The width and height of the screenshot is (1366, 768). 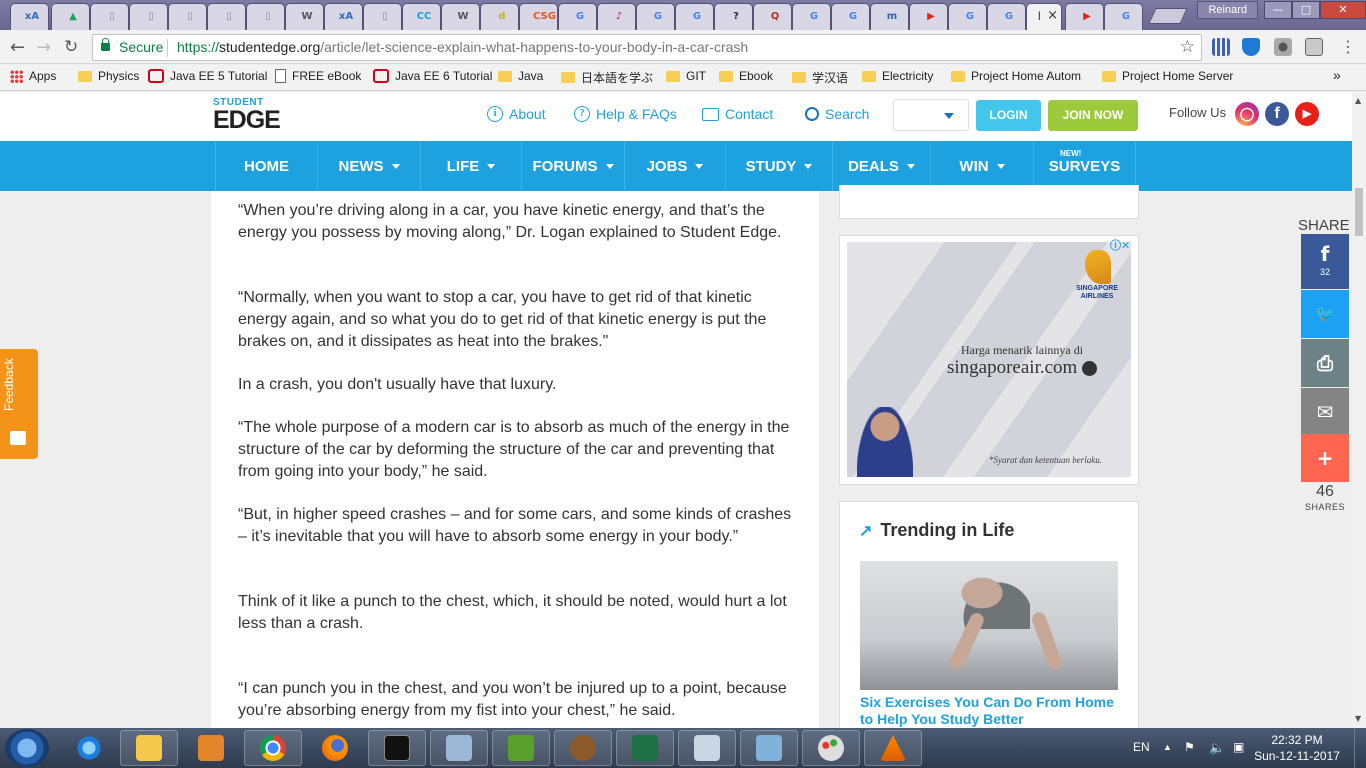 What do you see at coordinates (33, 76) in the screenshot?
I see `bookmark-item: Apps` at bounding box center [33, 76].